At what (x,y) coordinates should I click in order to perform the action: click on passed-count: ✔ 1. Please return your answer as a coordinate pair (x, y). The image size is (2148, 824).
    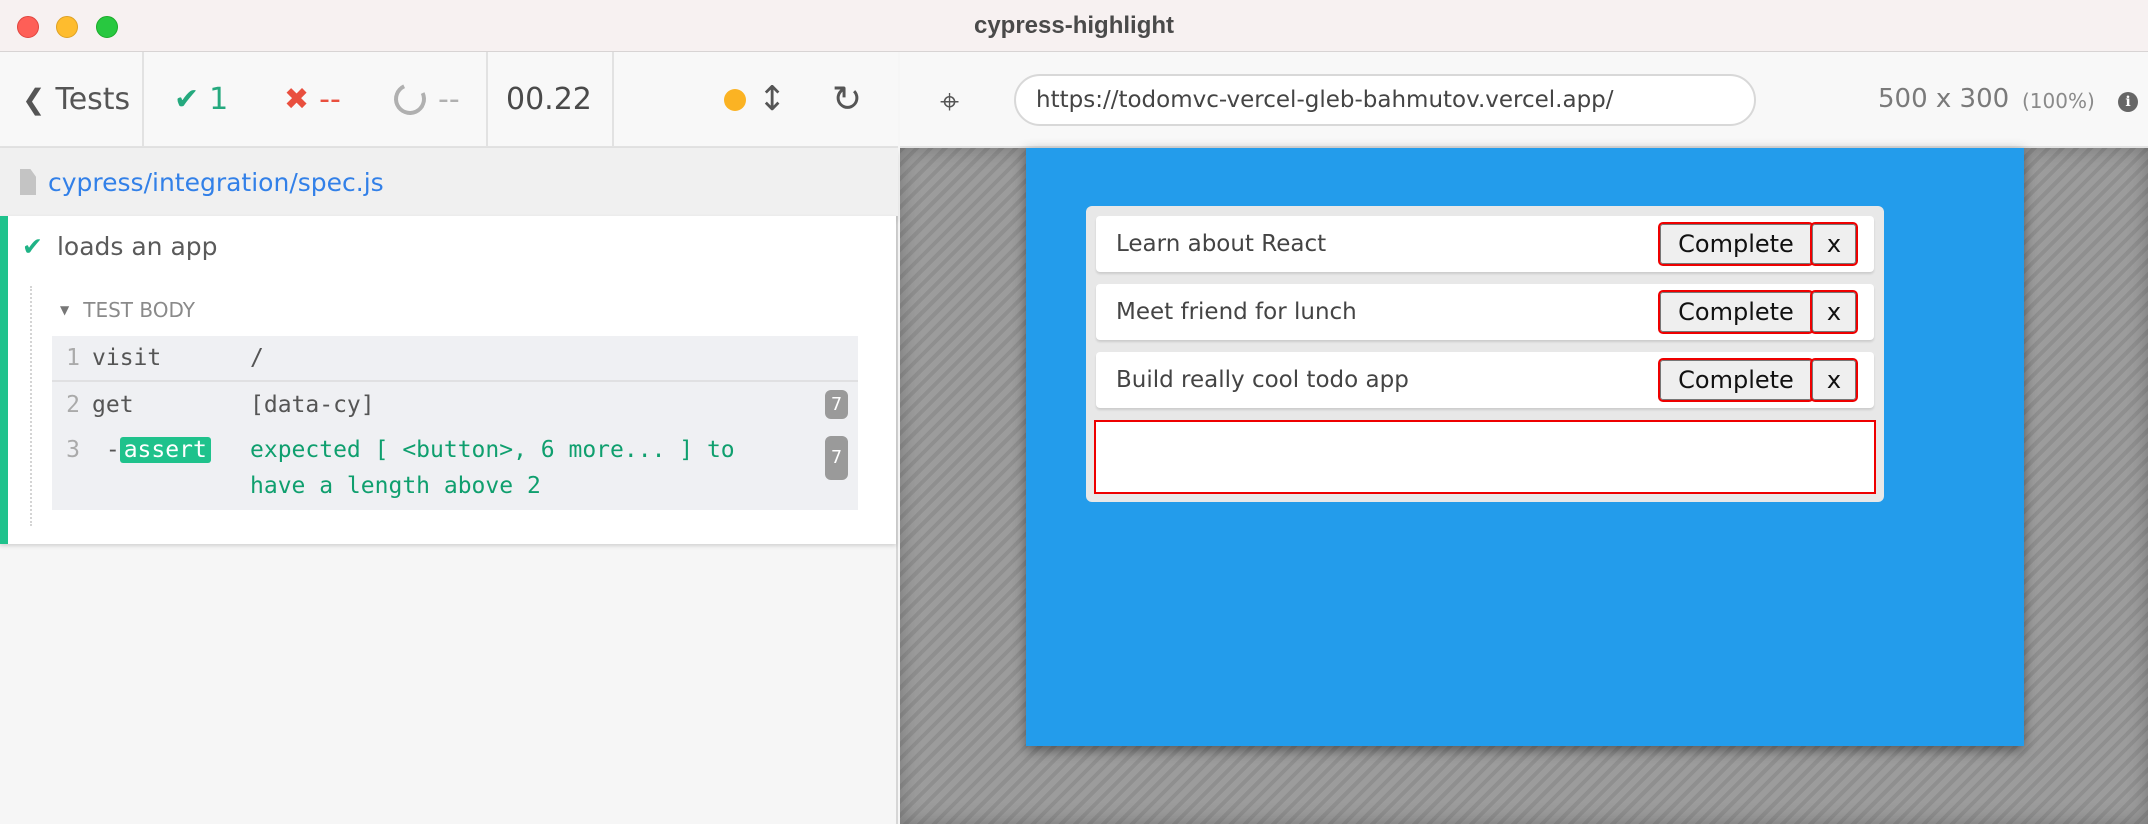
    Looking at the image, I should click on (201, 99).